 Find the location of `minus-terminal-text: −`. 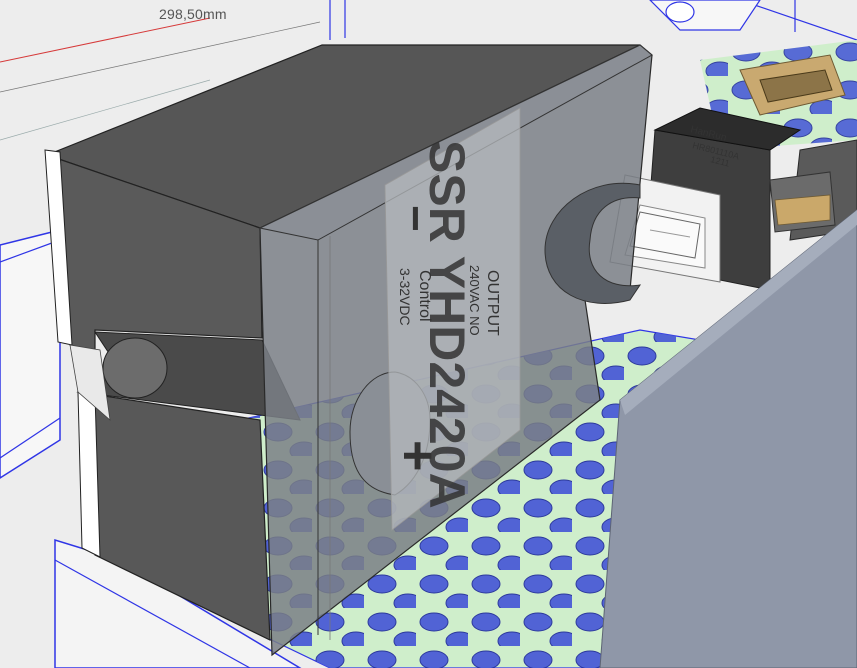

minus-terminal-text: − is located at coordinates (416, 218).